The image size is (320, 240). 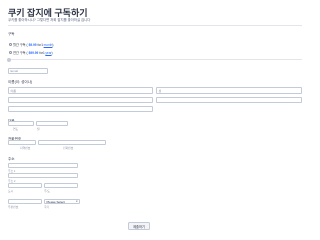 I want to click on first-name-field: 이름, so click(x=80, y=90).